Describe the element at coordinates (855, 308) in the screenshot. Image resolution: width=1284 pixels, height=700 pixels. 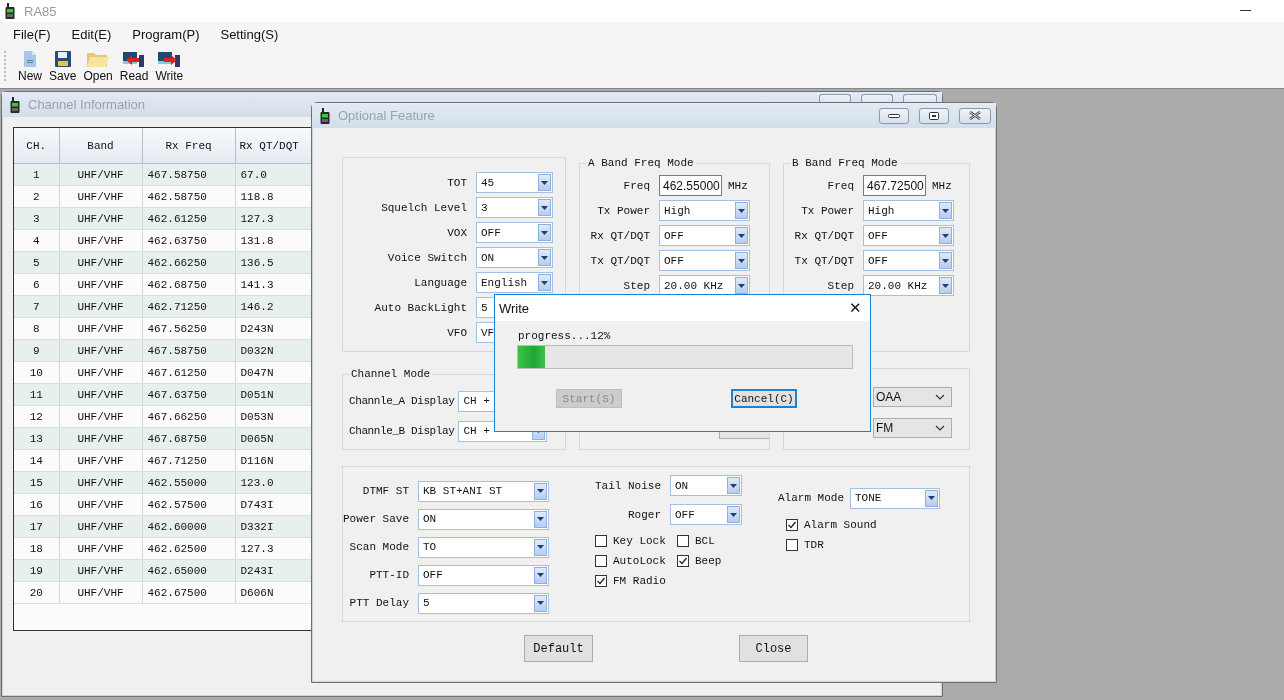
I see `close-button: ✕` at that location.